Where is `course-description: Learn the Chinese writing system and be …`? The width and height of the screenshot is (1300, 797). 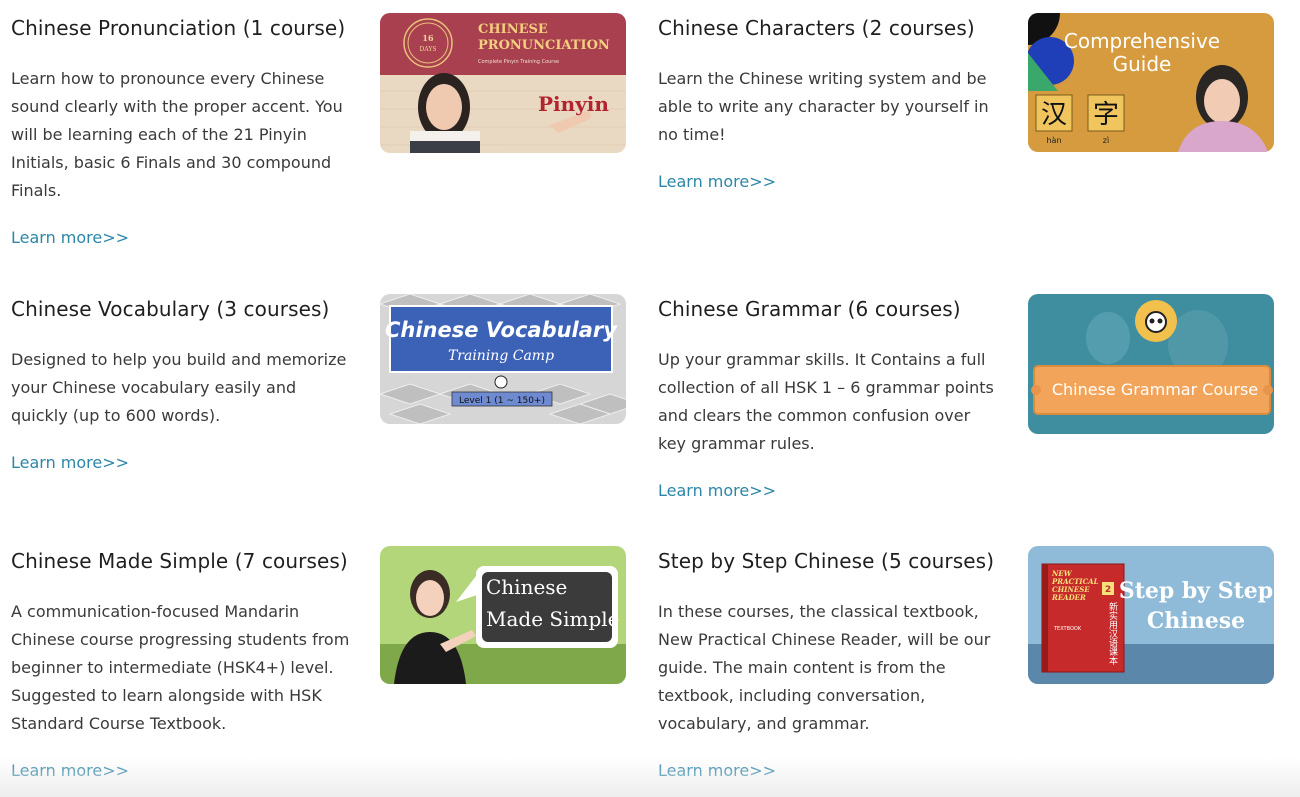
course-description: Learn the Chinese writing system and be … is located at coordinates (823, 106).